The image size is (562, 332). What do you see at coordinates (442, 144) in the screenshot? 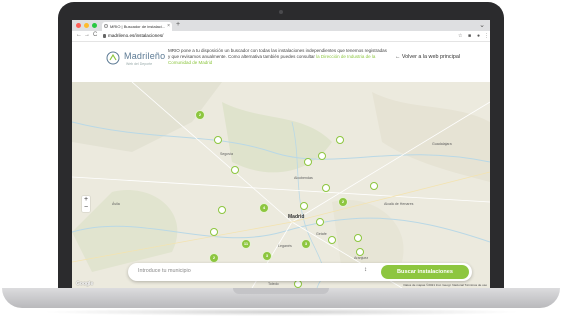
I see `place-label: Guadalajara` at bounding box center [442, 144].